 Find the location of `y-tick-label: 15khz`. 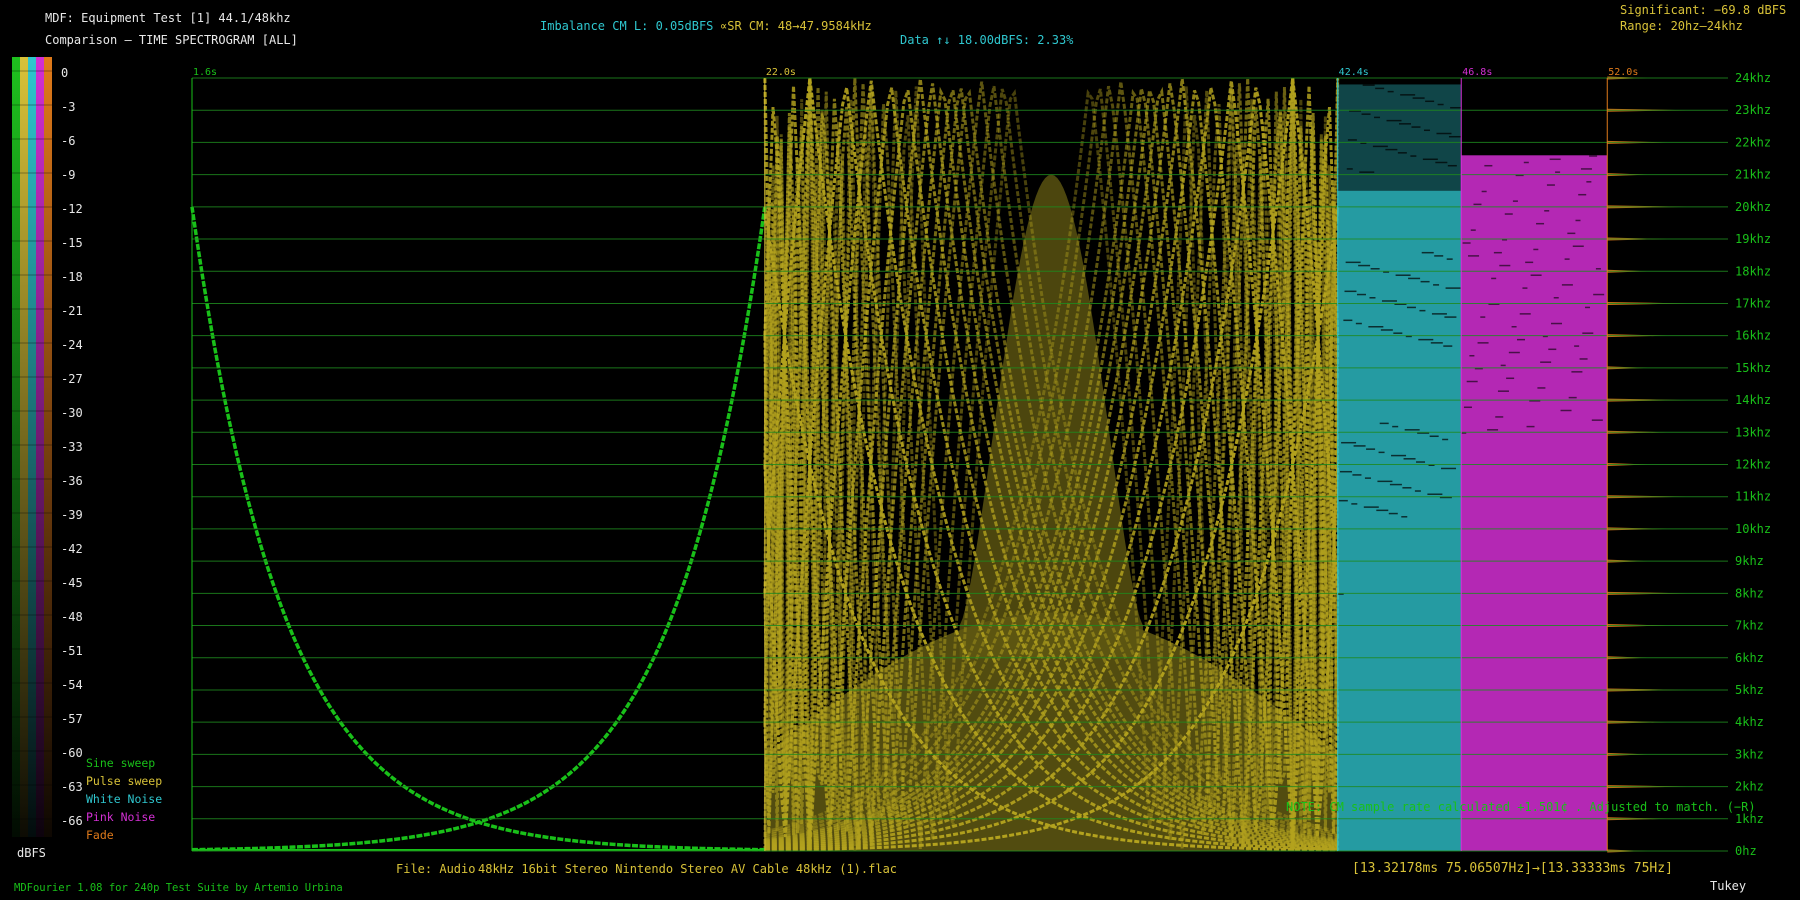

y-tick-label: 15khz is located at coordinates (1753, 368).